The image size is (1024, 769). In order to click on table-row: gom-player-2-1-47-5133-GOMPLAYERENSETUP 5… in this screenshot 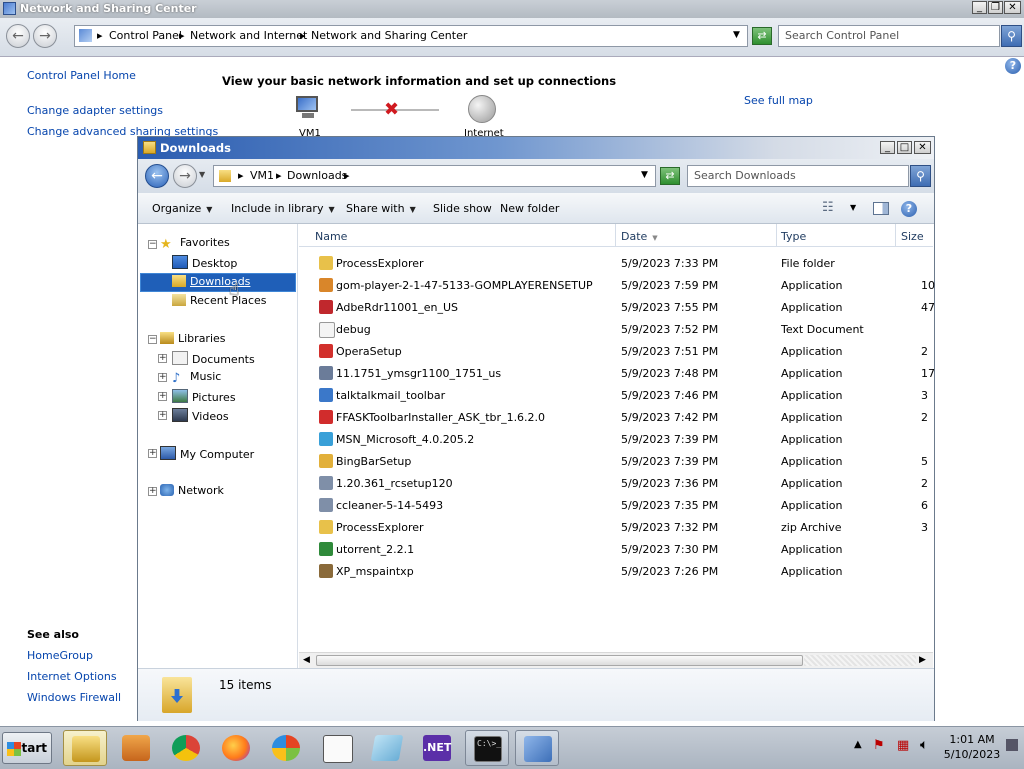, I will do `click(617, 285)`.